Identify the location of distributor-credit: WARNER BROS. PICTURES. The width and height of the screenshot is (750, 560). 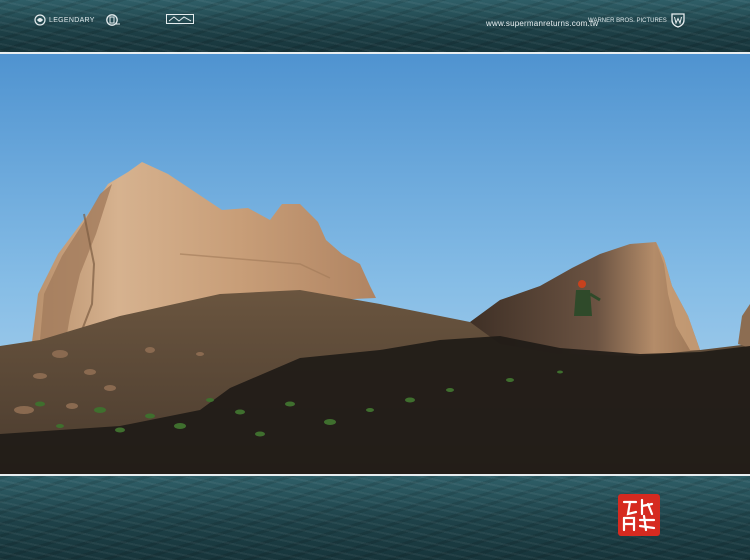
(636, 20).